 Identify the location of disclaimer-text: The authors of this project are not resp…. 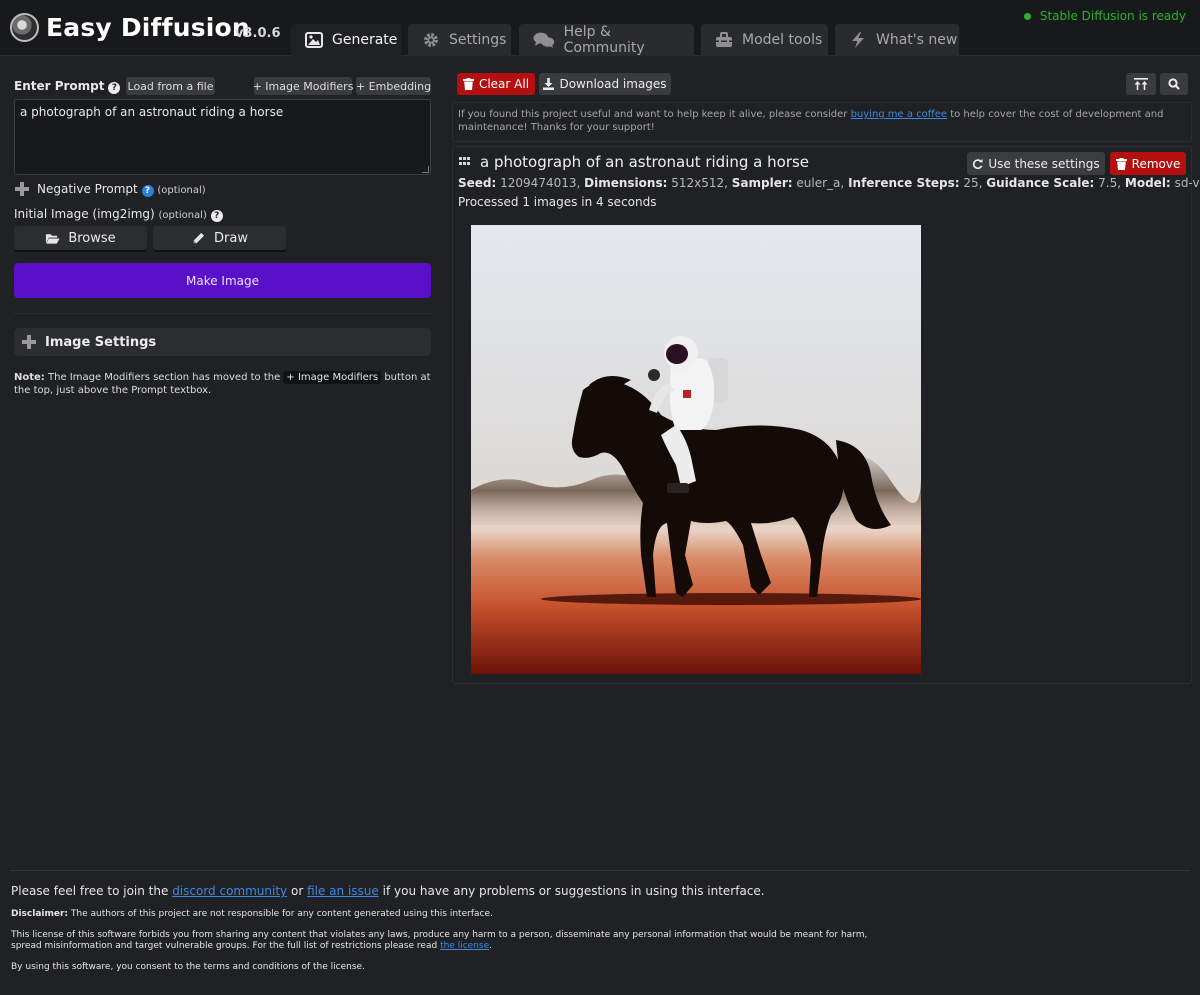
(281, 914).